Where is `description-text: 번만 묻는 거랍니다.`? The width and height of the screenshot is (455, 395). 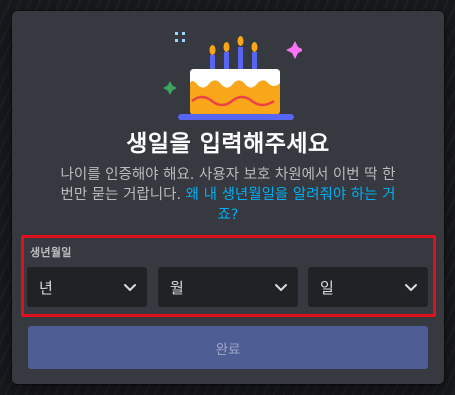
description-text: 번만 묻는 거랍니다. is located at coordinates (123, 195).